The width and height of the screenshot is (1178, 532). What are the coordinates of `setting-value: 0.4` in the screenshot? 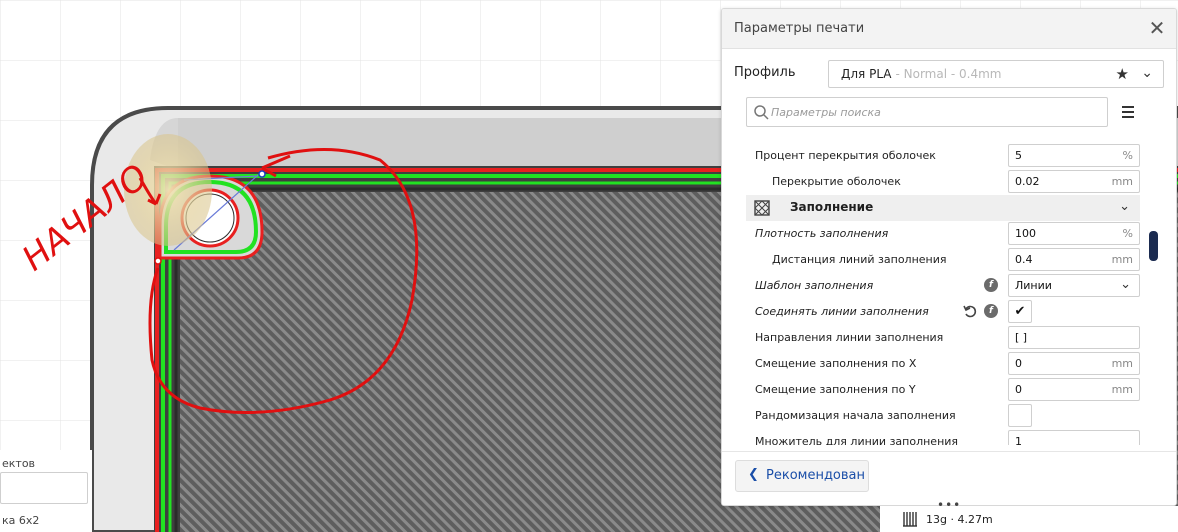 It's located at (1024, 259).